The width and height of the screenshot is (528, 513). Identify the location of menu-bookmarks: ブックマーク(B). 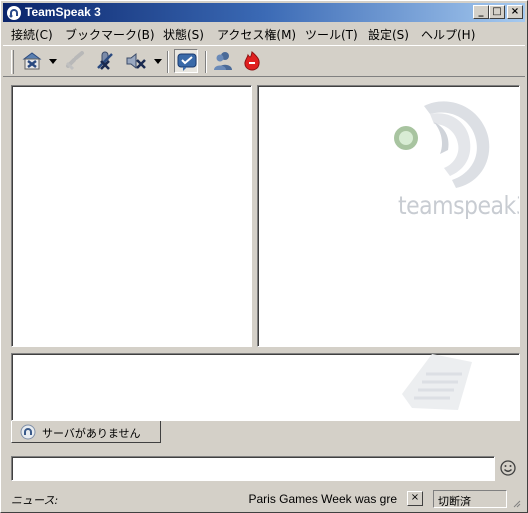
(110, 34).